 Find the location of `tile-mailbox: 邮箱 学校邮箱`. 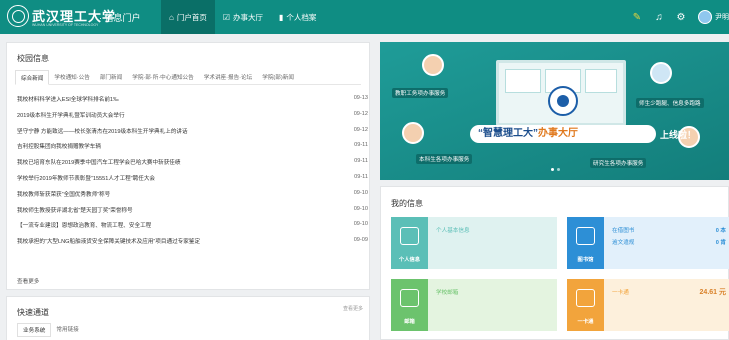

tile-mailbox: 邮箱 学校邮箱 is located at coordinates (474, 305).